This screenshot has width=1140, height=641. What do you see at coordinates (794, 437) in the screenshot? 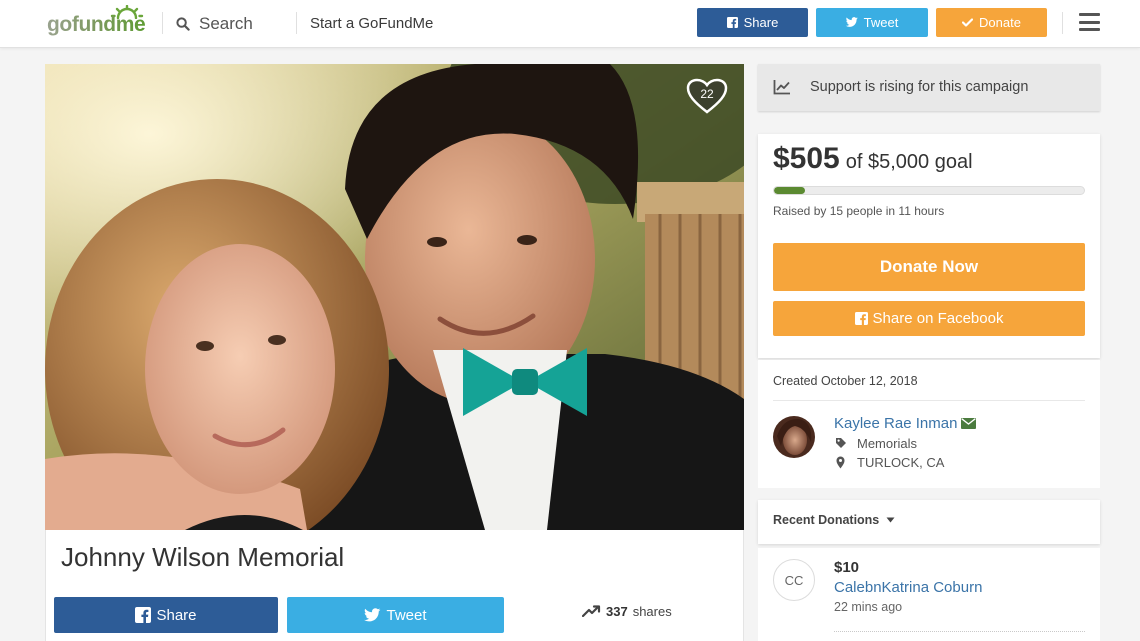
I see `organizer-avatar` at bounding box center [794, 437].